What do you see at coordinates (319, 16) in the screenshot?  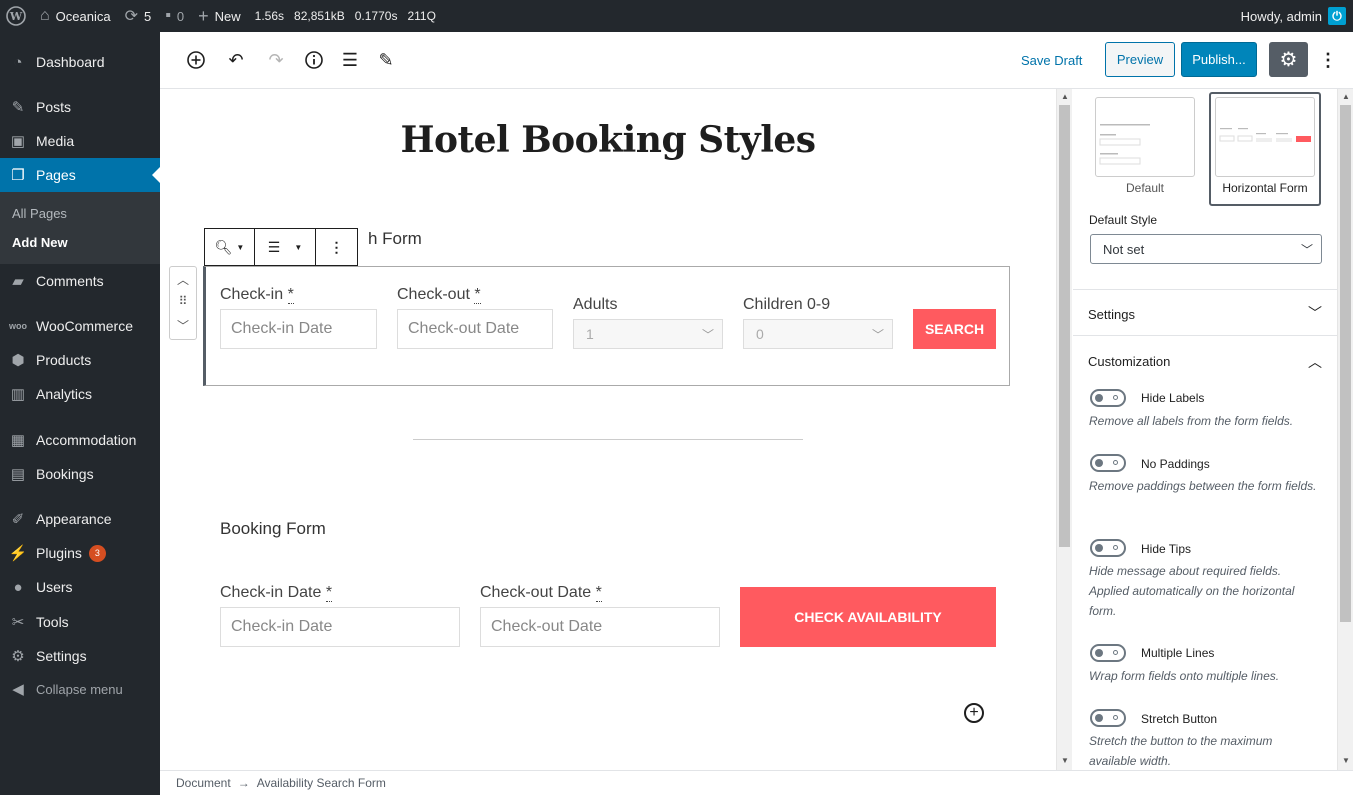 I see `stat-memory: 82,851kB` at bounding box center [319, 16].